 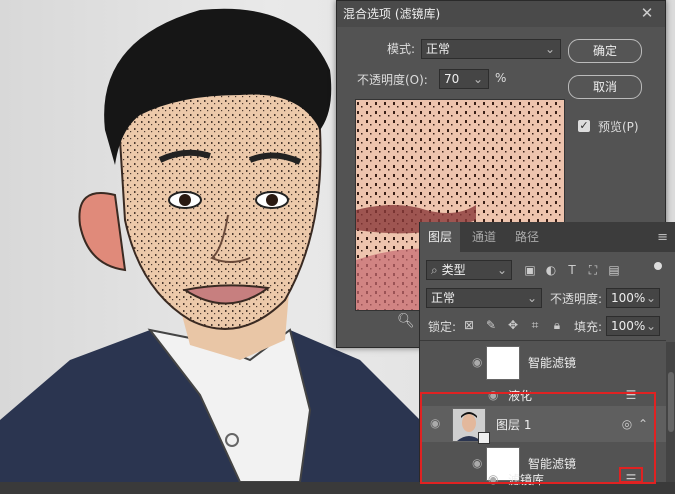 What do you see at coordinates (479, 362) in the screenshot?
I see `eye-icon: ◉` at bounding box center [479, 362].